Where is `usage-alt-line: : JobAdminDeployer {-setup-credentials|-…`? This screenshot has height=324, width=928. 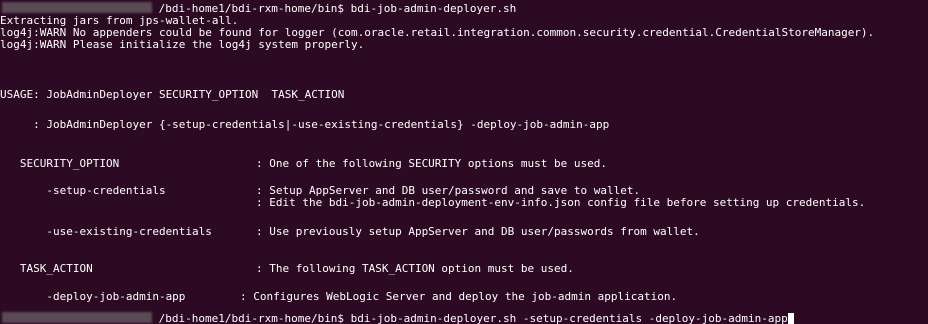 usage-alt-line: : JobAdminDeployer {-setup-credentials|-… is located at coordinates (305, 124).